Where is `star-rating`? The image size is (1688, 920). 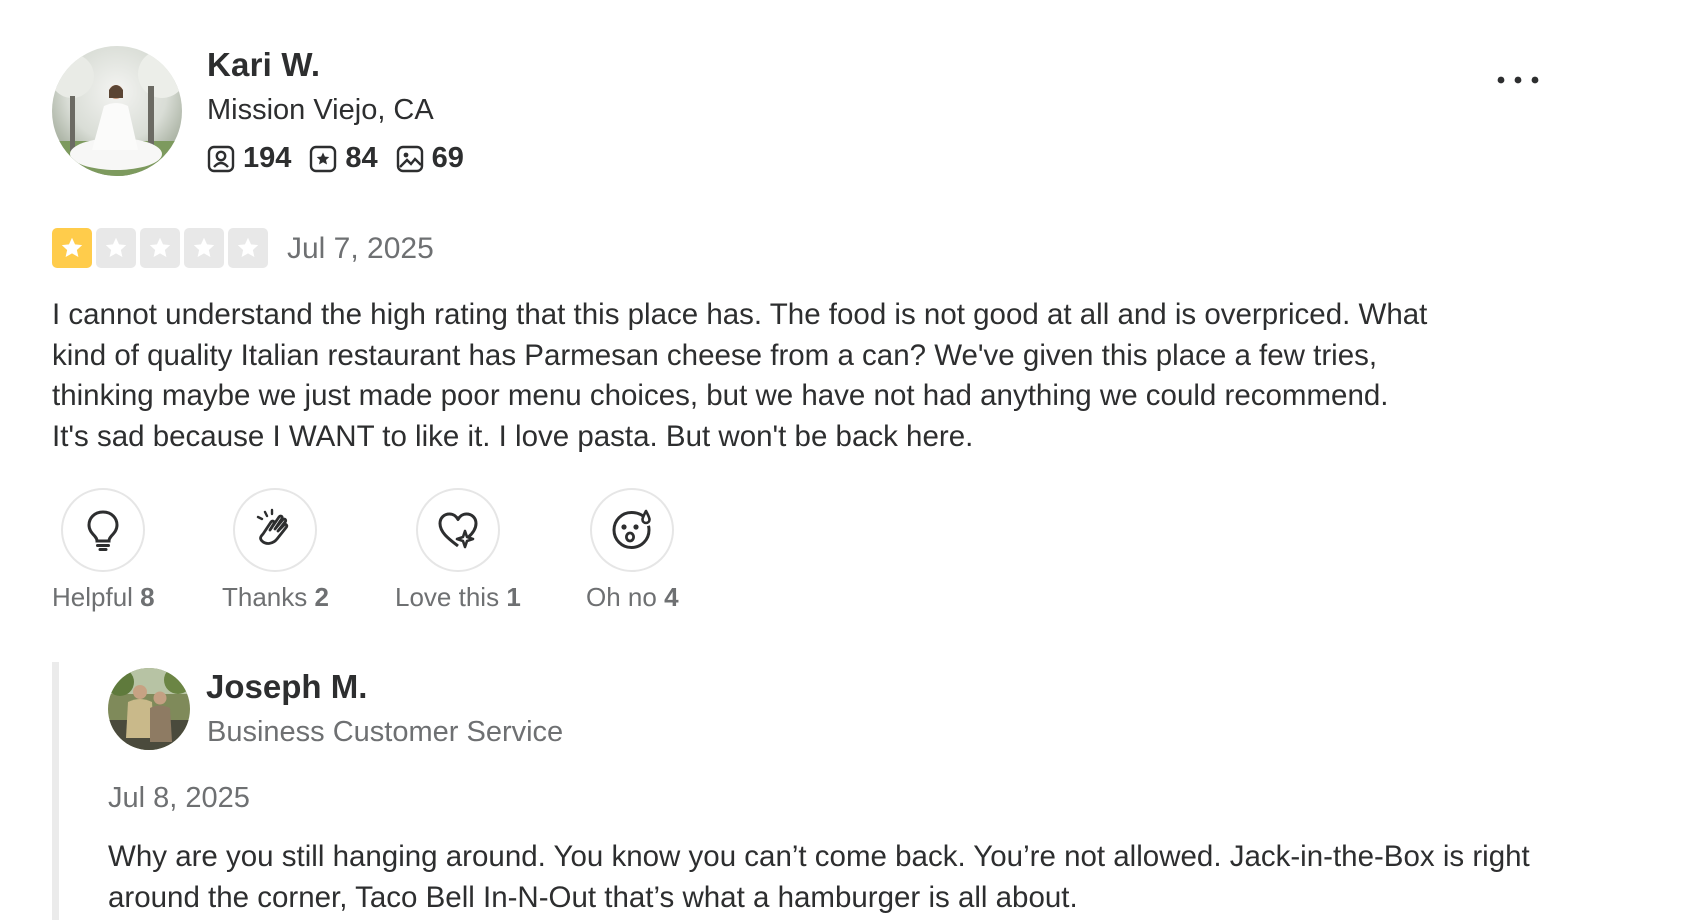 star-rating is located at coordinates (162, 248).